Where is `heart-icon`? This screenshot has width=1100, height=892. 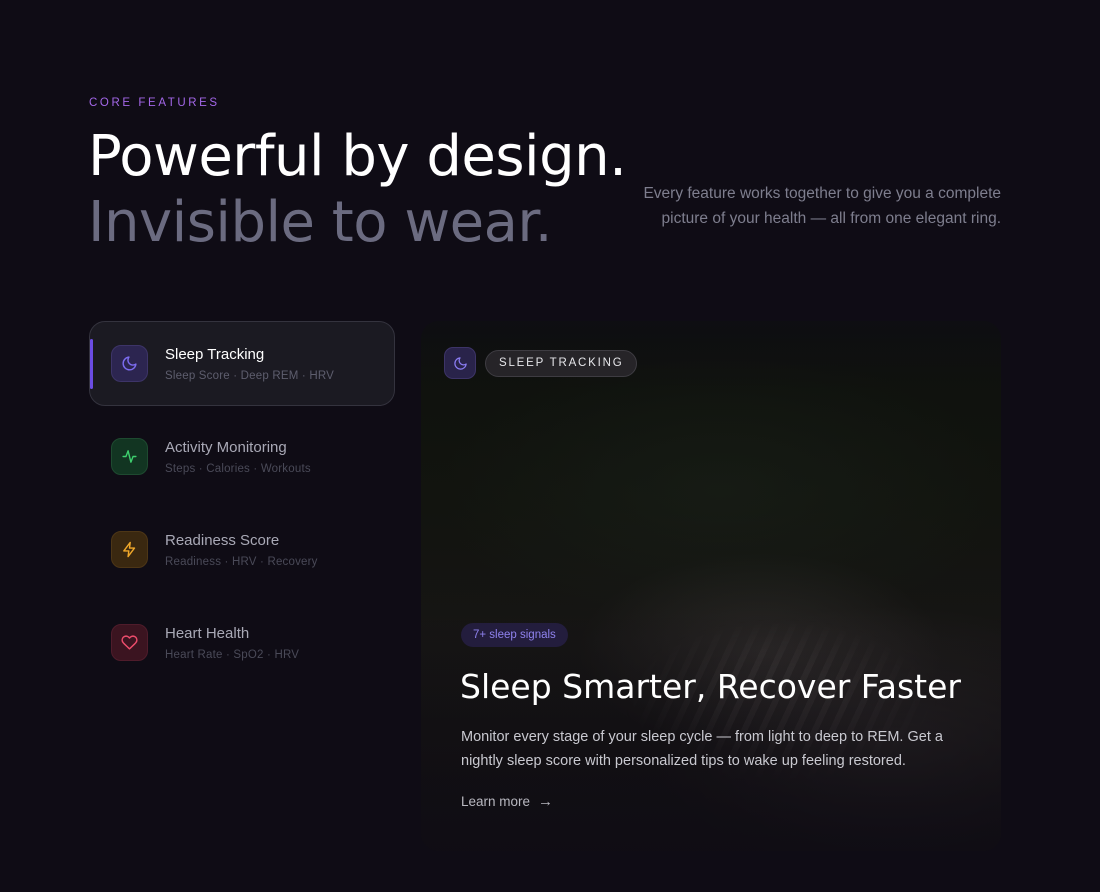 heart-icon is located at coordinates (129, 642).